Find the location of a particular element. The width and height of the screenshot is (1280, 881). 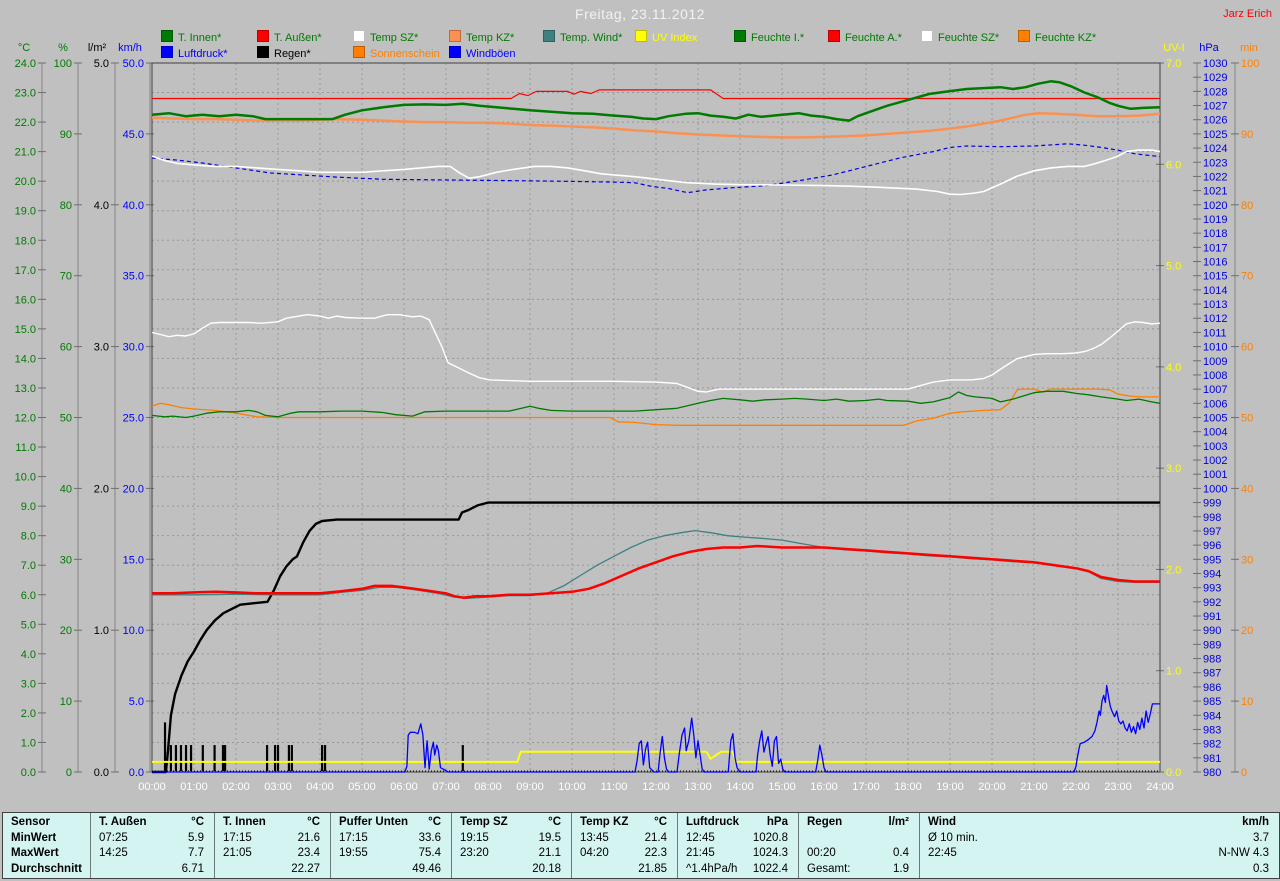

axis-tick-label: 986 is located at coordinates (1212, 688).